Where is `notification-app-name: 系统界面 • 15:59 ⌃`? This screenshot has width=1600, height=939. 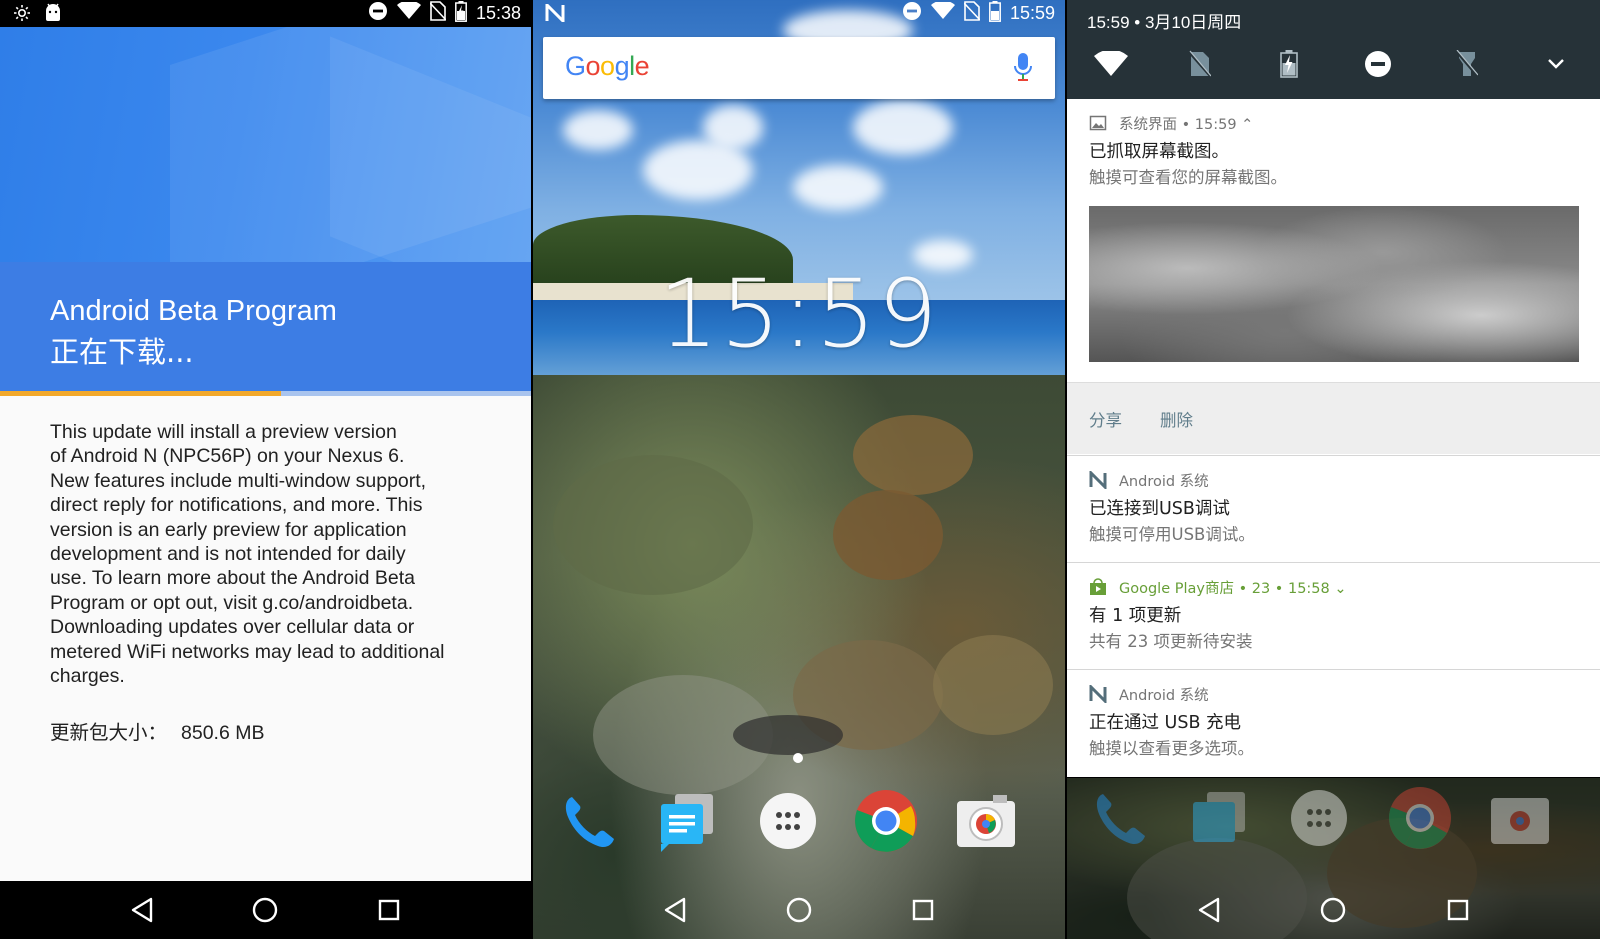 notification-app-name: 系统界面 • 15:59 ⌃ is located at coordinates (1186, 125).